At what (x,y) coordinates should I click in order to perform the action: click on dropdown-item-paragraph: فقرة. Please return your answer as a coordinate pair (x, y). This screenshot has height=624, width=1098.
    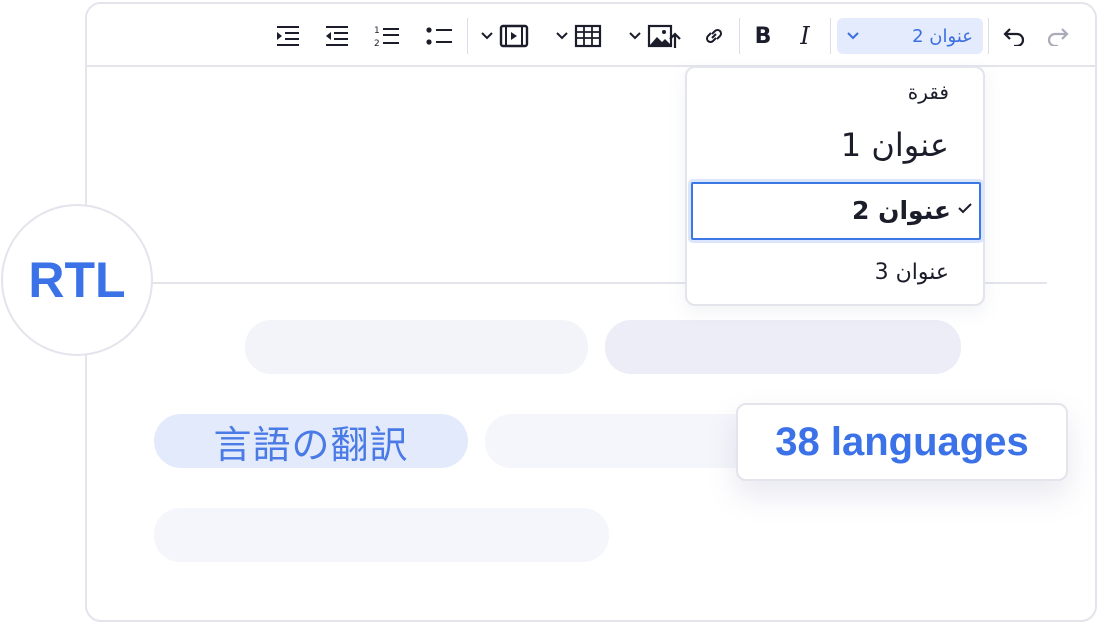
    Looking at the image, I should click on (928, 92).